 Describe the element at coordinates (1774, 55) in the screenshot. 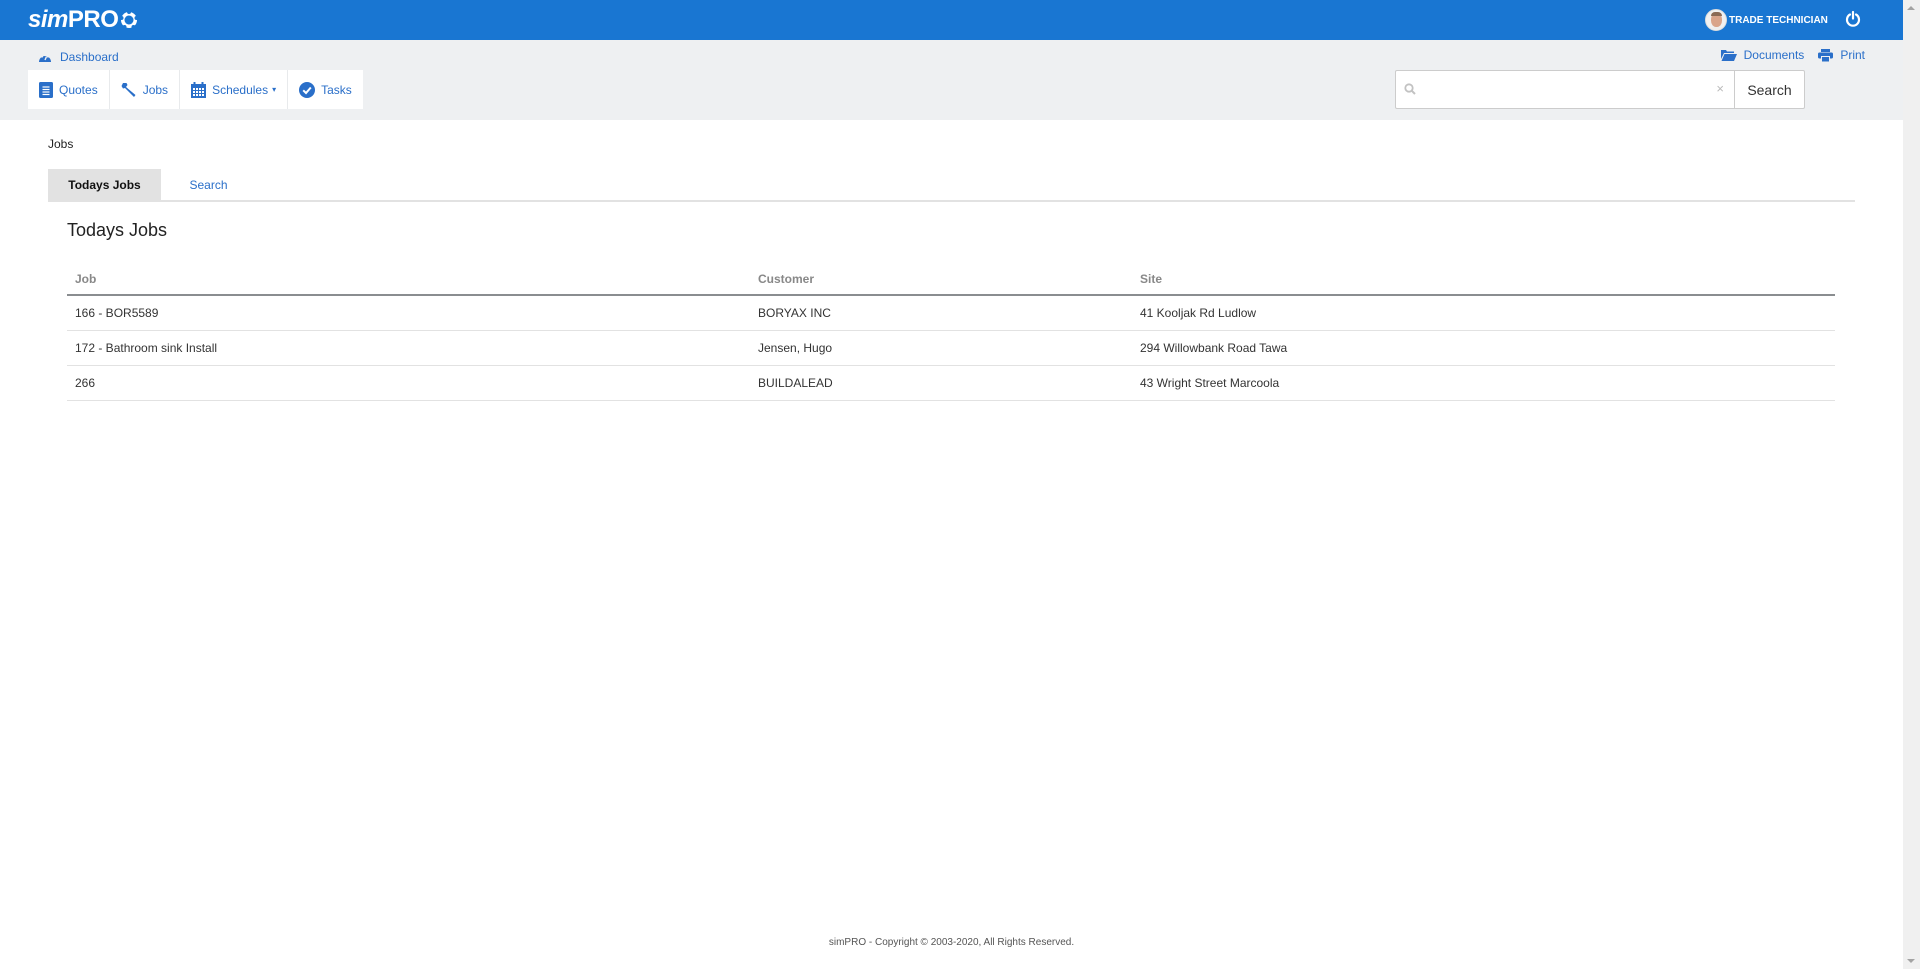

I see `documents-label: Documents` at that location.